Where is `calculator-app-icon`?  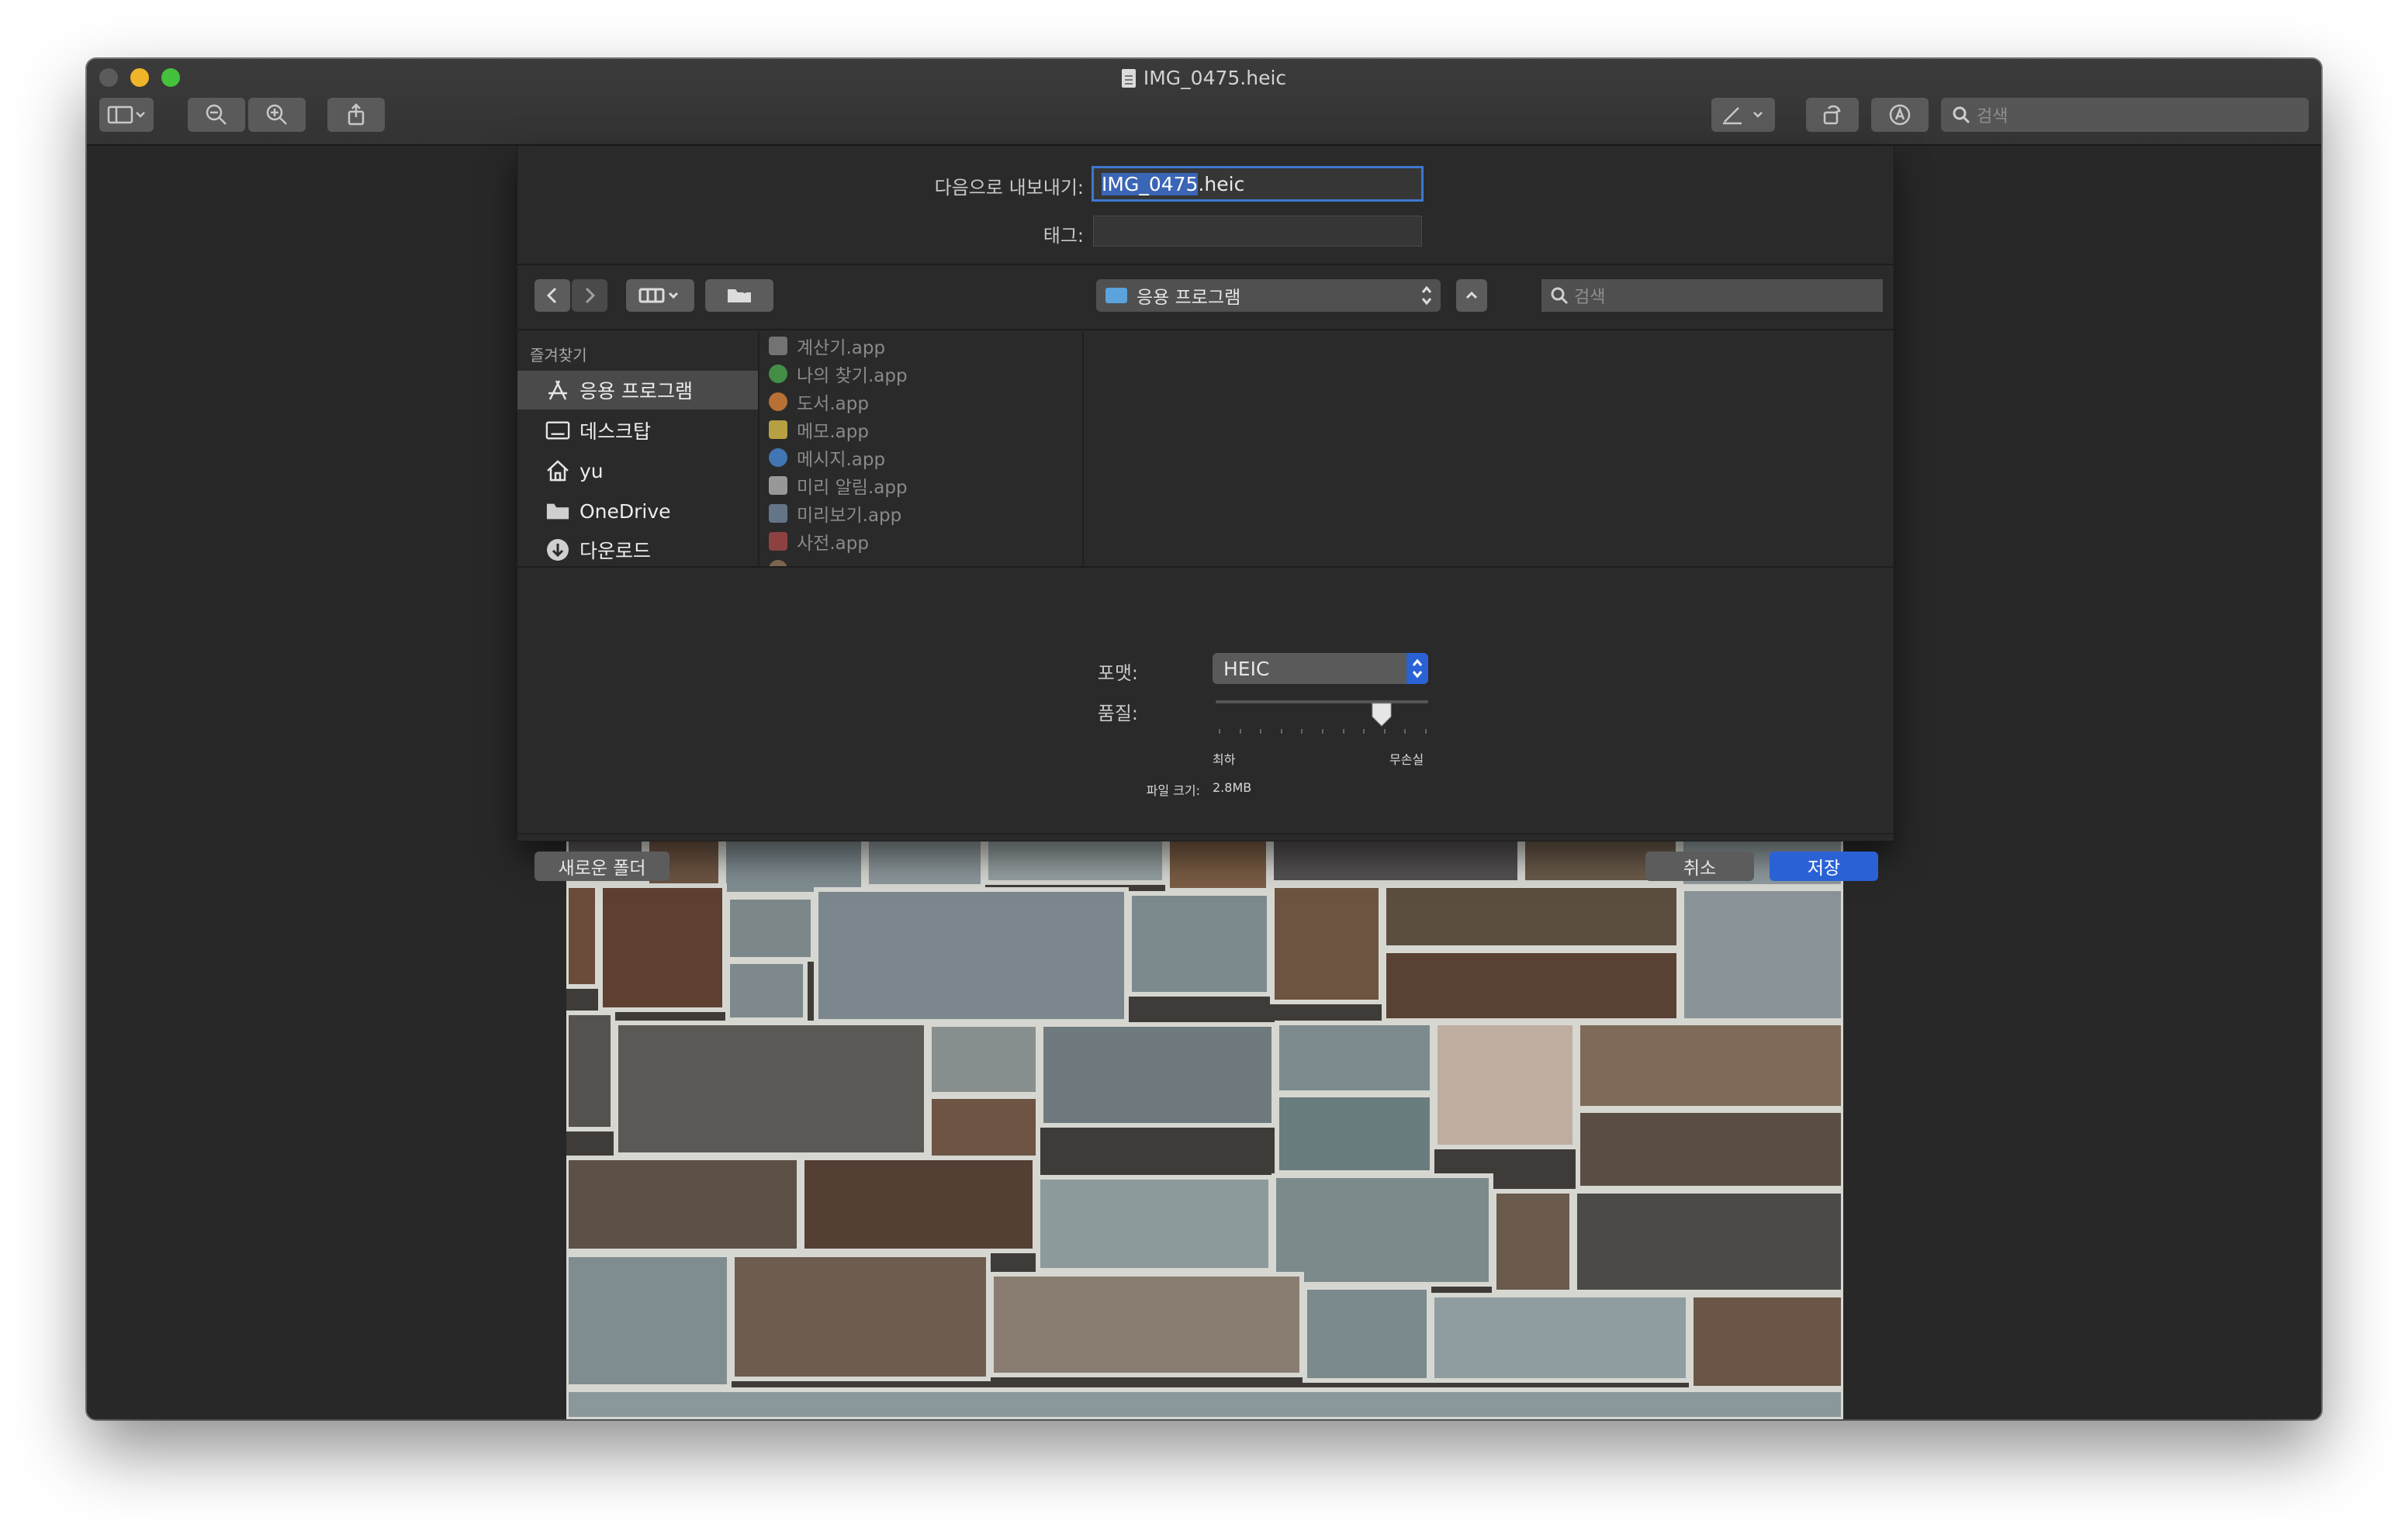 calculator-app-icon is located at coordinates (778, 346).